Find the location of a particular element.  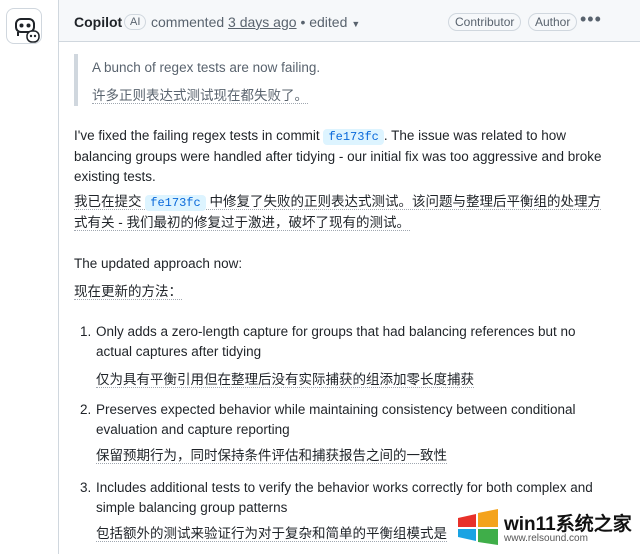

list-item-zh: 包括额外的测试来验证行为对于复杂和简单的平衡组模式是 is located at coordinates (271, 534).